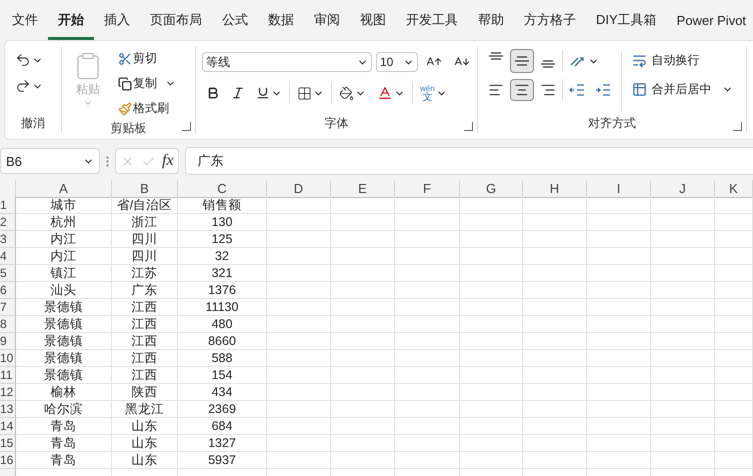 Image resolution: width=753 pixels, height=476 pixels. I want to click on row-header: 2, so click(8, 222).